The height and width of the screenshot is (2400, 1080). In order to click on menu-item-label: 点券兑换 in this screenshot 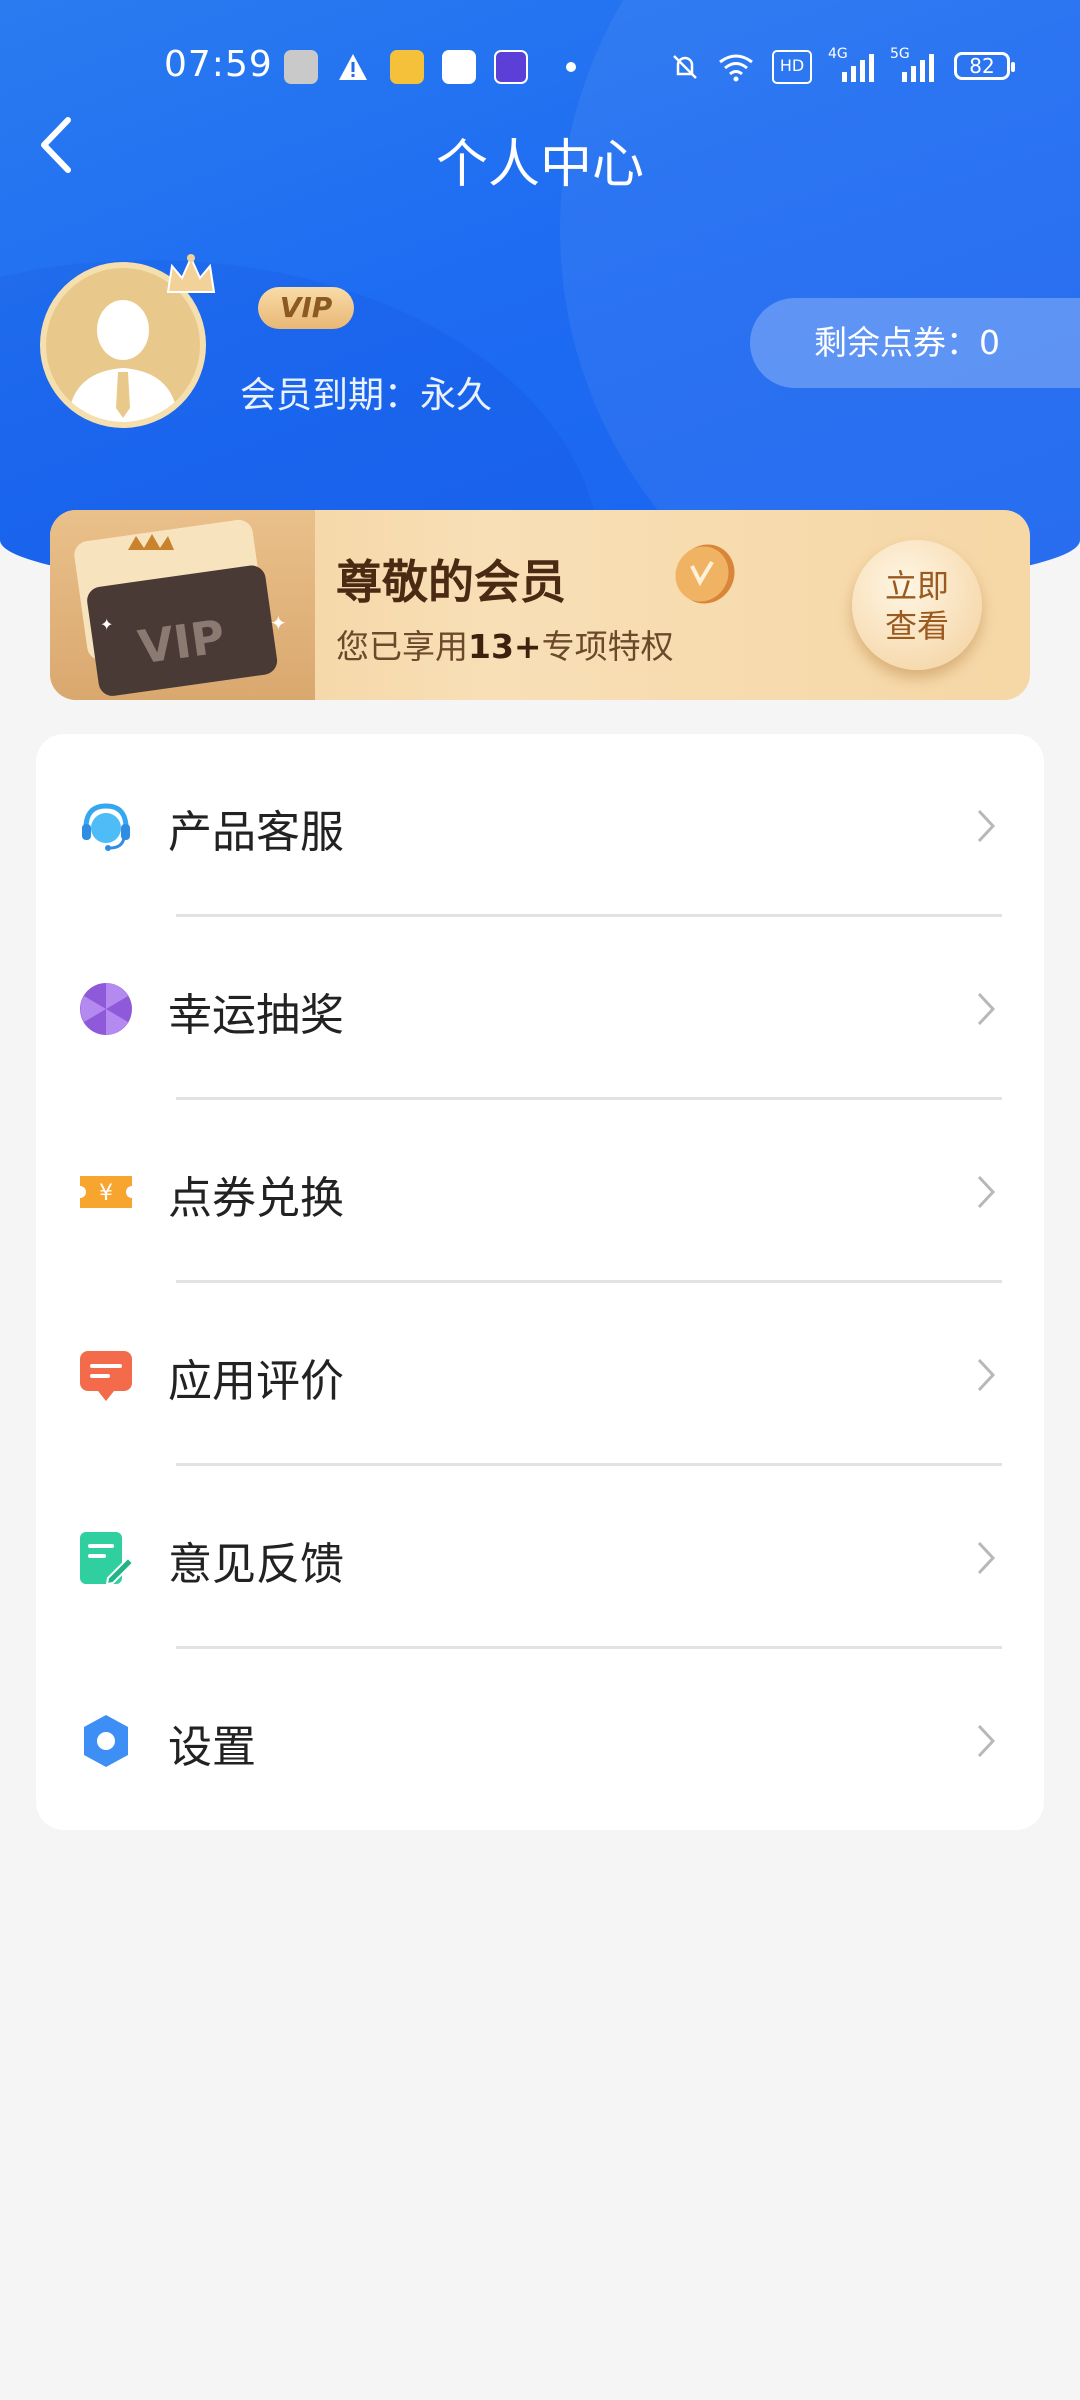, I will do `click(256, 1198)`.